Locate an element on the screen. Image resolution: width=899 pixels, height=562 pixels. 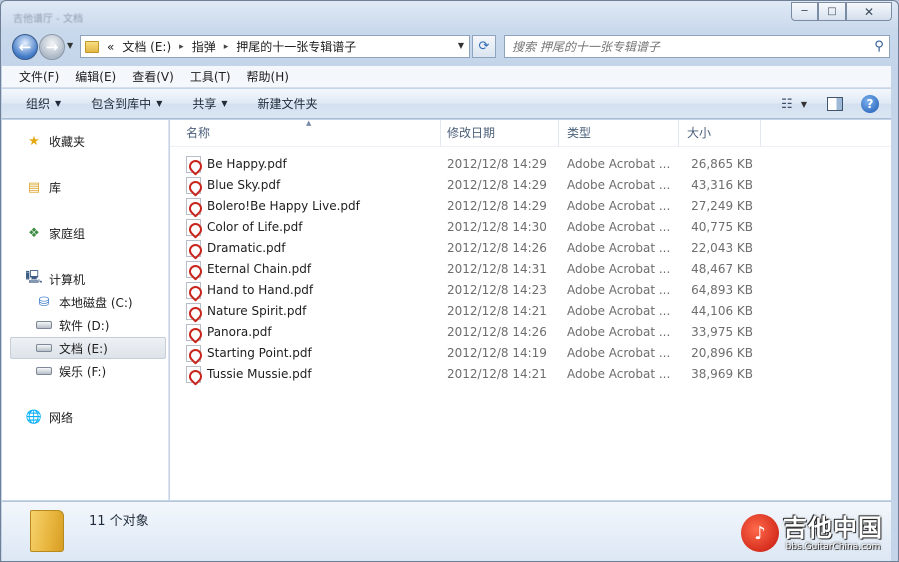
nav-drive-f: 娱乐 (F:) is located at coordinates (71, 371).